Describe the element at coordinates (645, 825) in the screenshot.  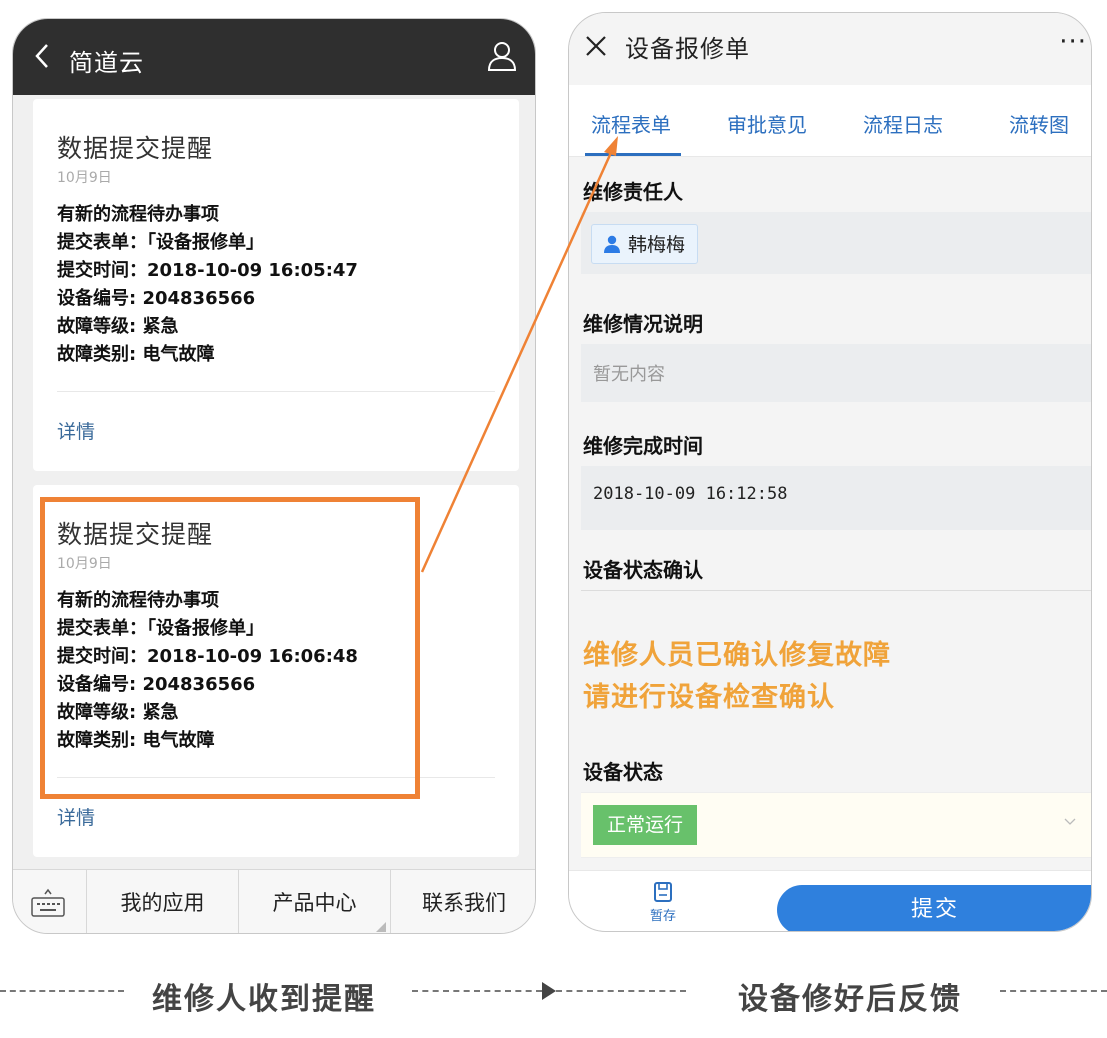
I see `status-tag: 正常运行` at that location.